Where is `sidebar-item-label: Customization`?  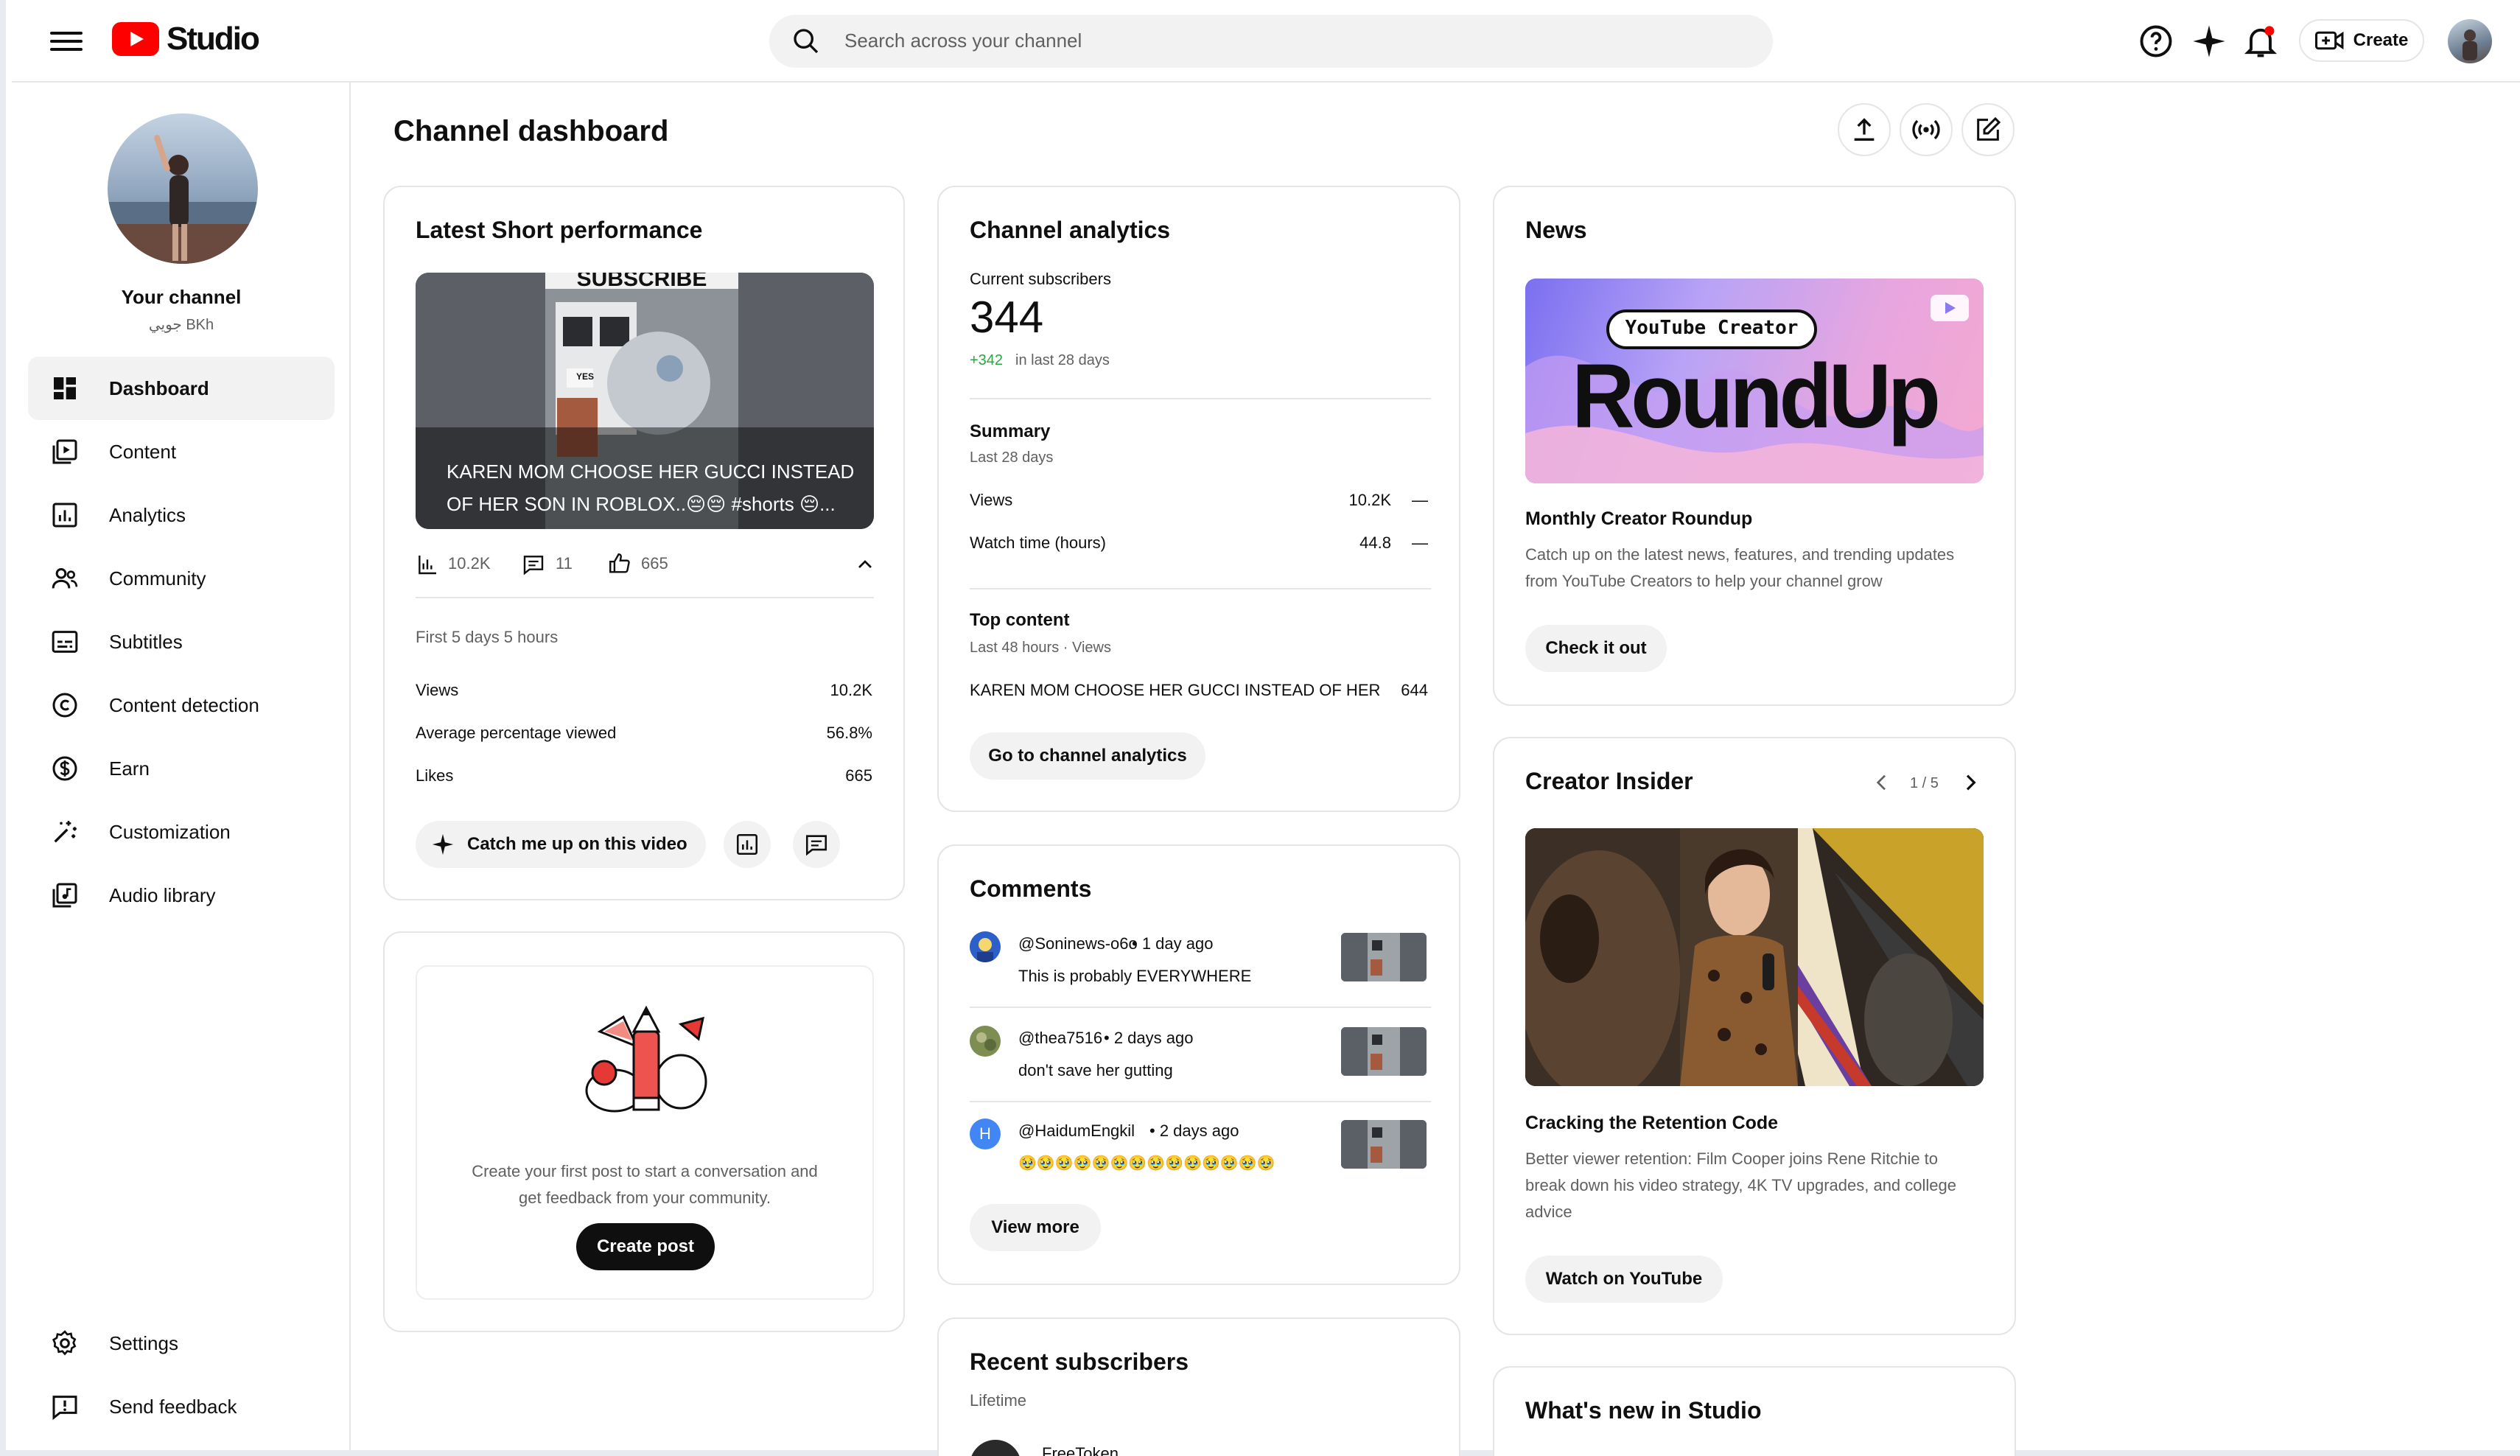 sidebar-item-label: Customization is located at coordinates (170, 831).